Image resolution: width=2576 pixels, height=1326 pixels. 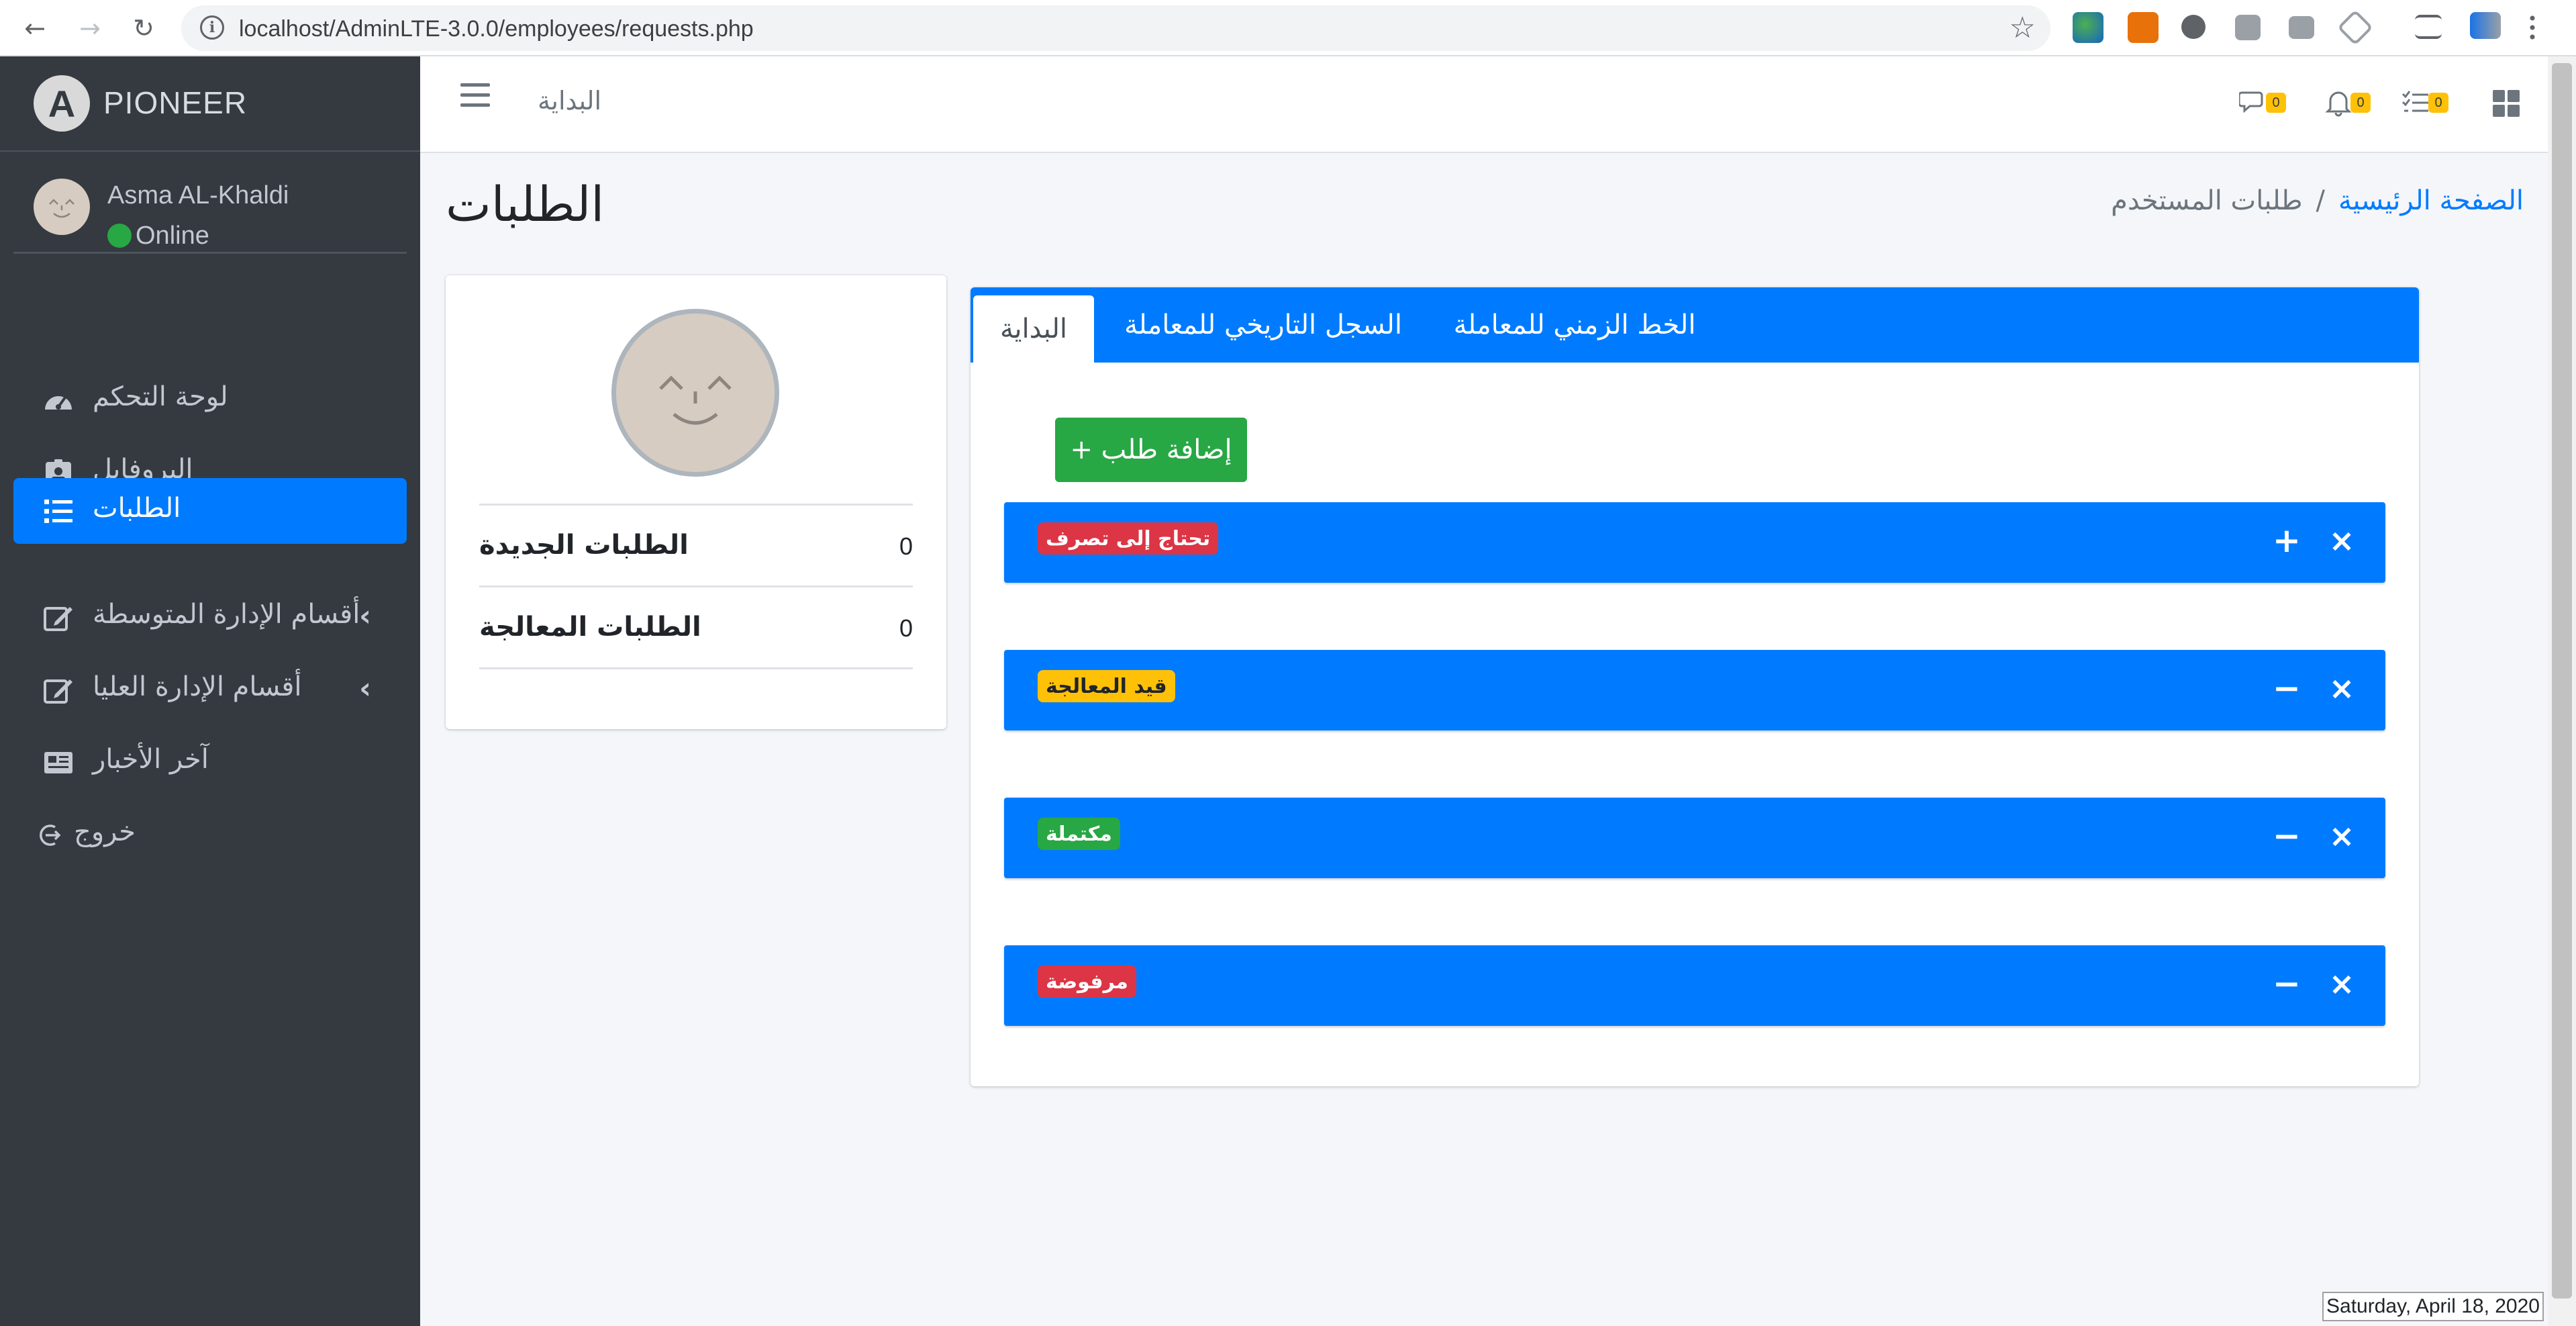 What do you see at coordinates (2248, 27) in the screenshot?
I see `extension-android-icon` at bounding box center [2248, 27].